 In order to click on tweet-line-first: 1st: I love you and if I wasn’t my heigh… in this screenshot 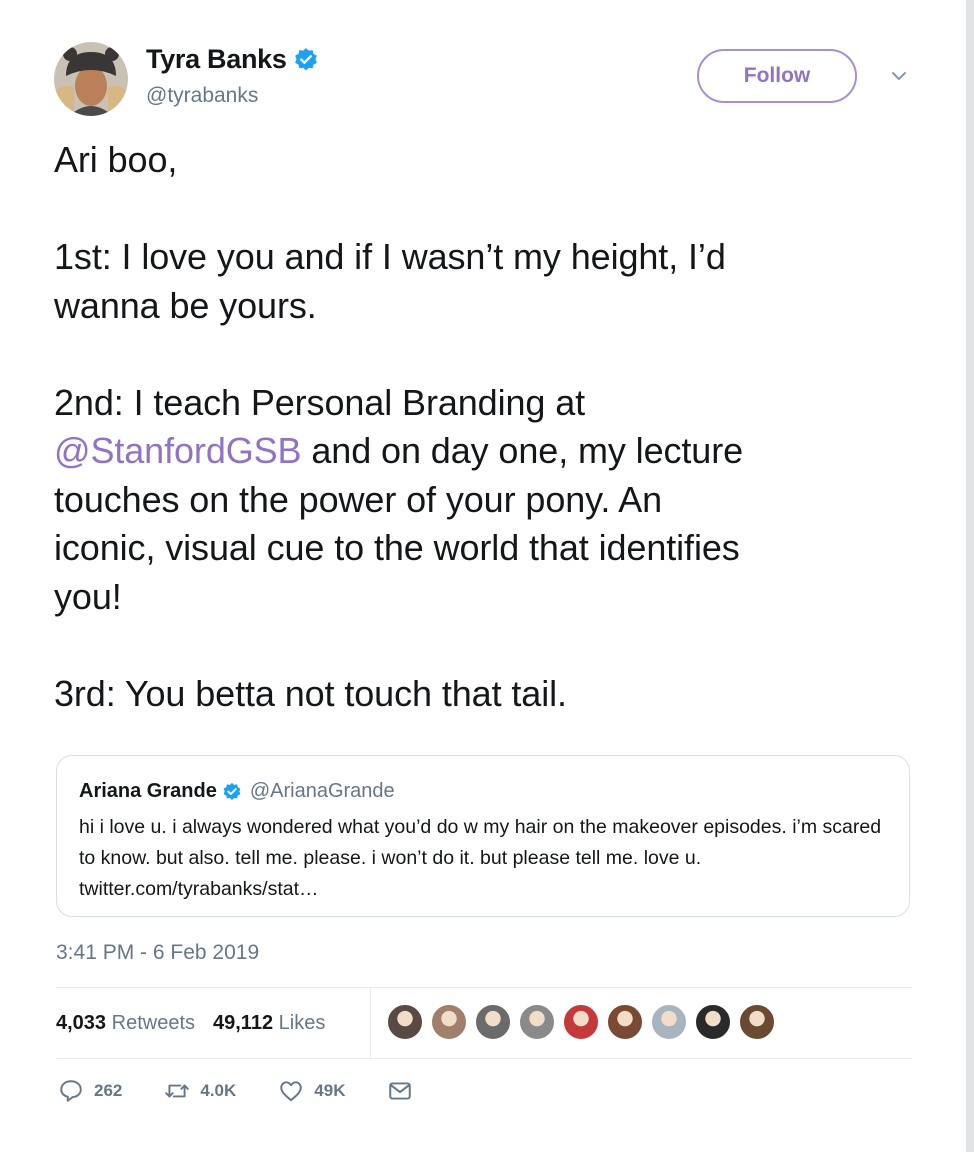, I will do `click(390, 281)`.